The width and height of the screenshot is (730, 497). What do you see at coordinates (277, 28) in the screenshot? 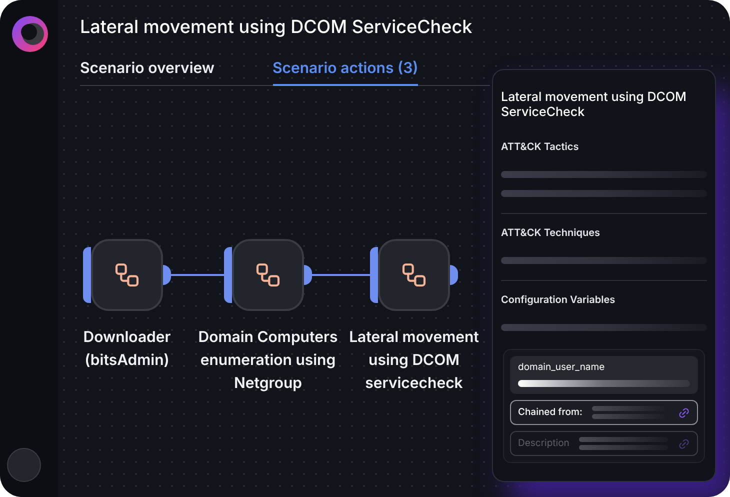
I see `window-title: Lateral movement using DCOM ServiceCheck` at bounding box center [277, 28].